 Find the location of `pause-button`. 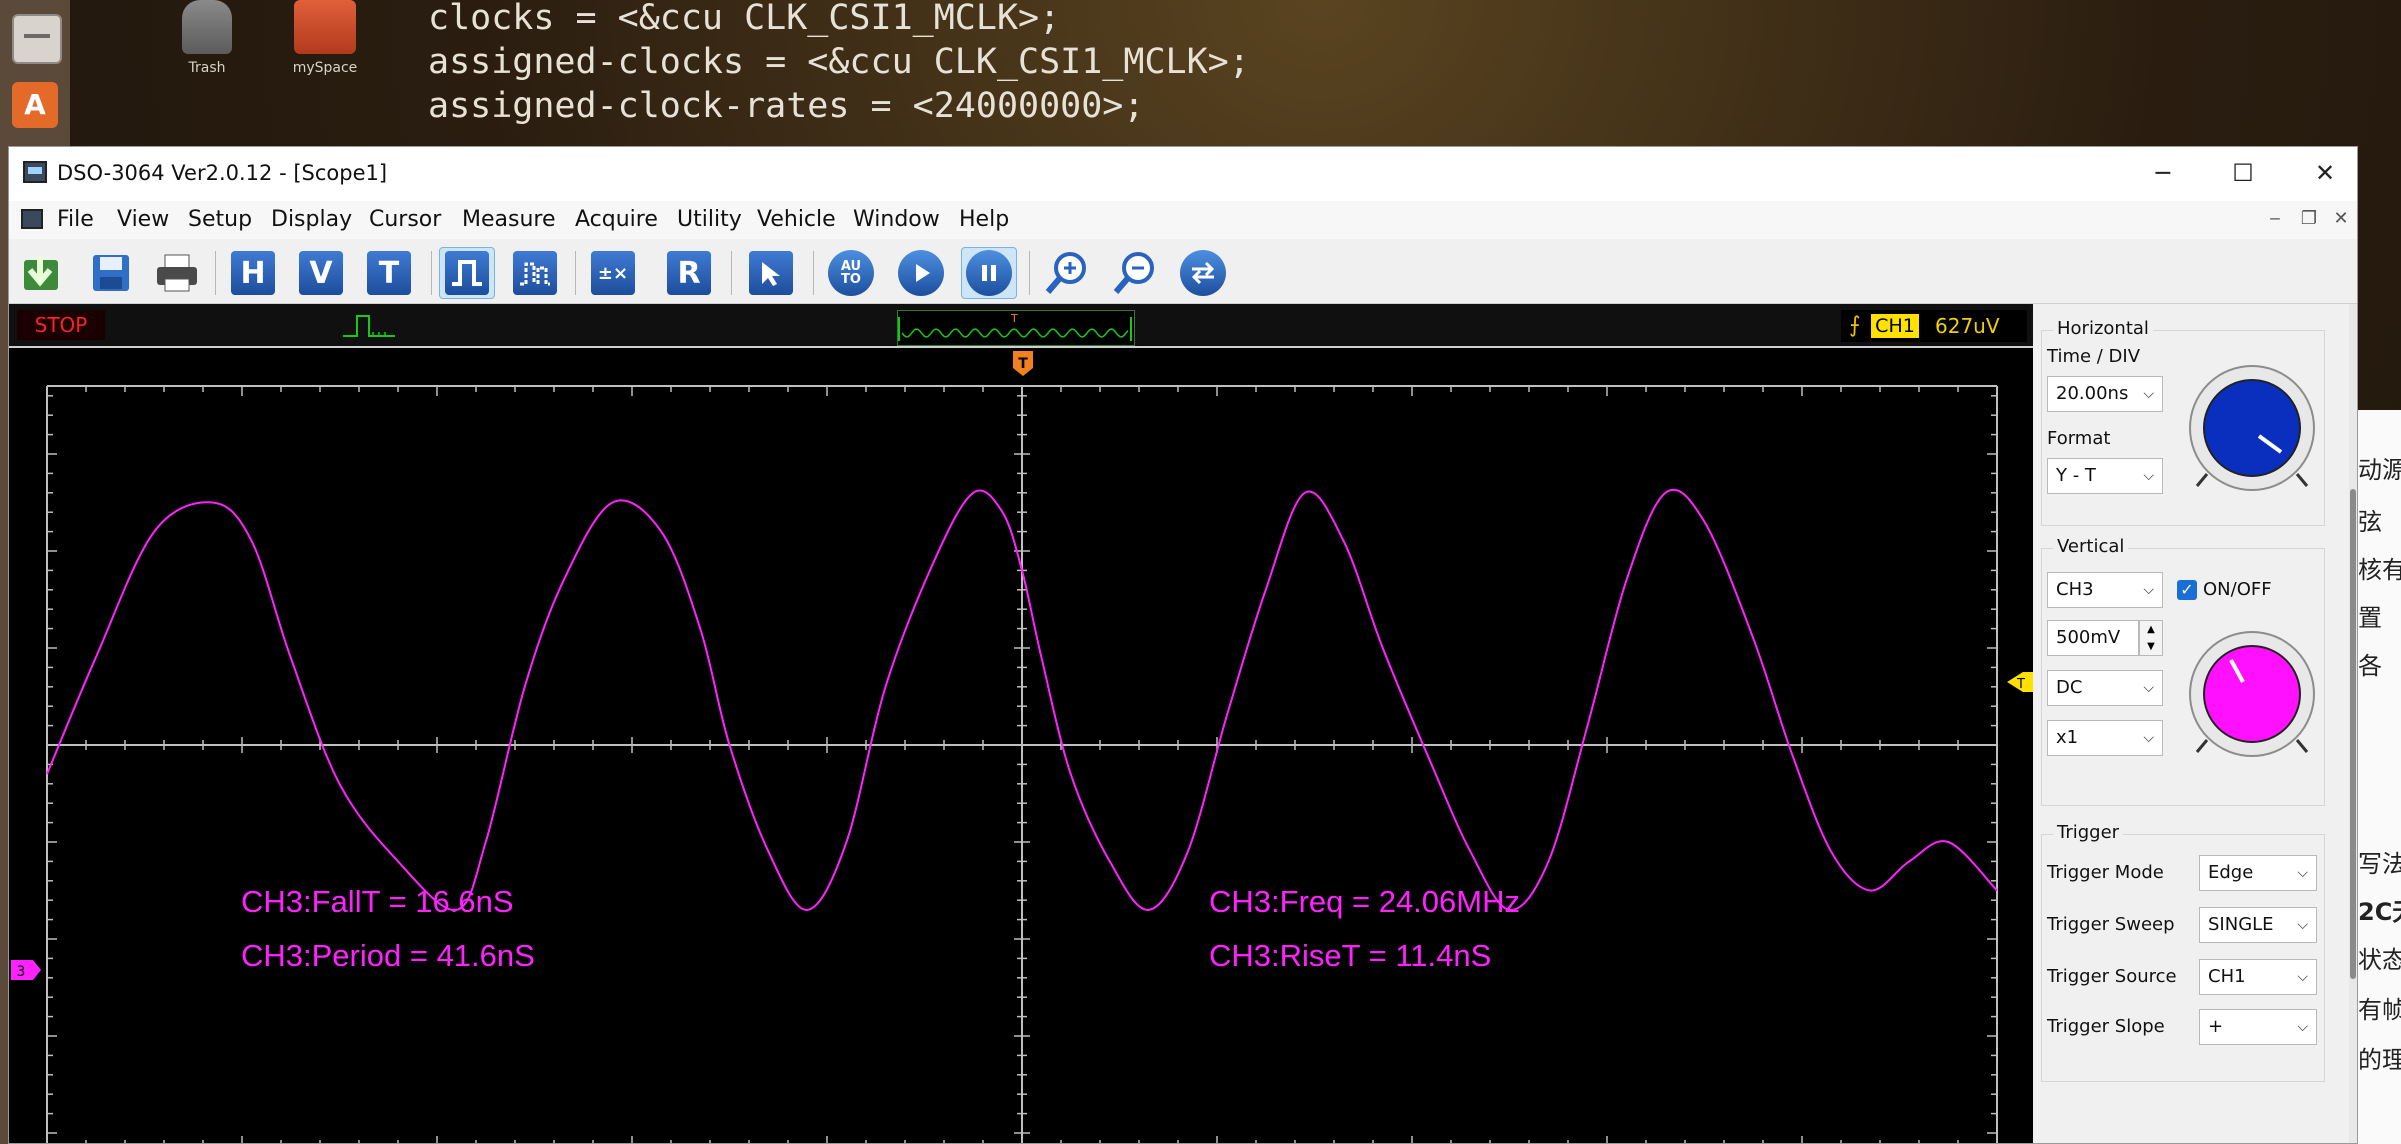

pause-button is located at coordinates (989, 273).